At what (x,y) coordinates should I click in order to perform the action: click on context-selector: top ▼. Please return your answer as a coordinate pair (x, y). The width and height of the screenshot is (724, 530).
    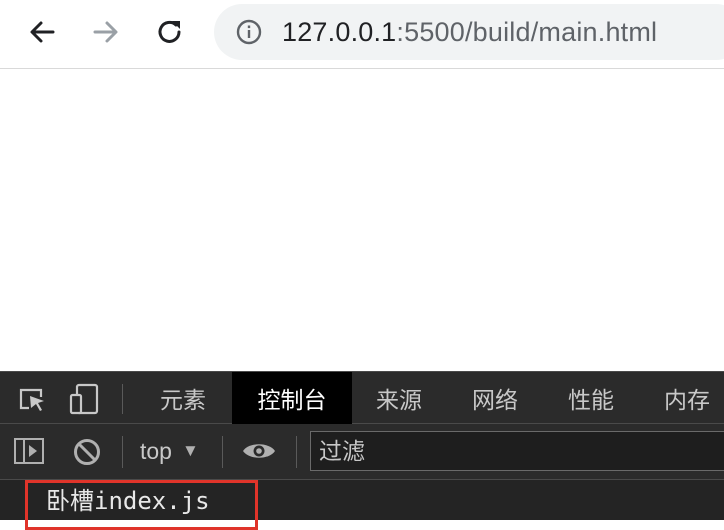
    Looking at the image, I should click on (169, 451).